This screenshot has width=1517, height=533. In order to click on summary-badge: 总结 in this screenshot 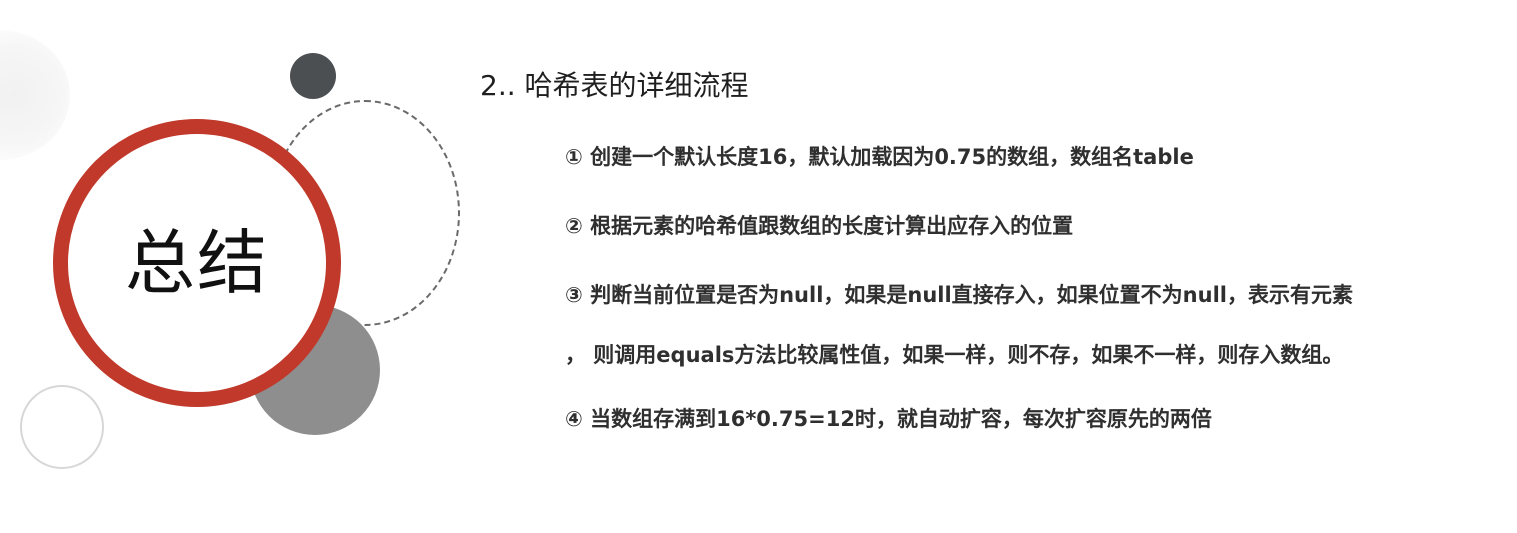, I will do `click(197, 263)`.